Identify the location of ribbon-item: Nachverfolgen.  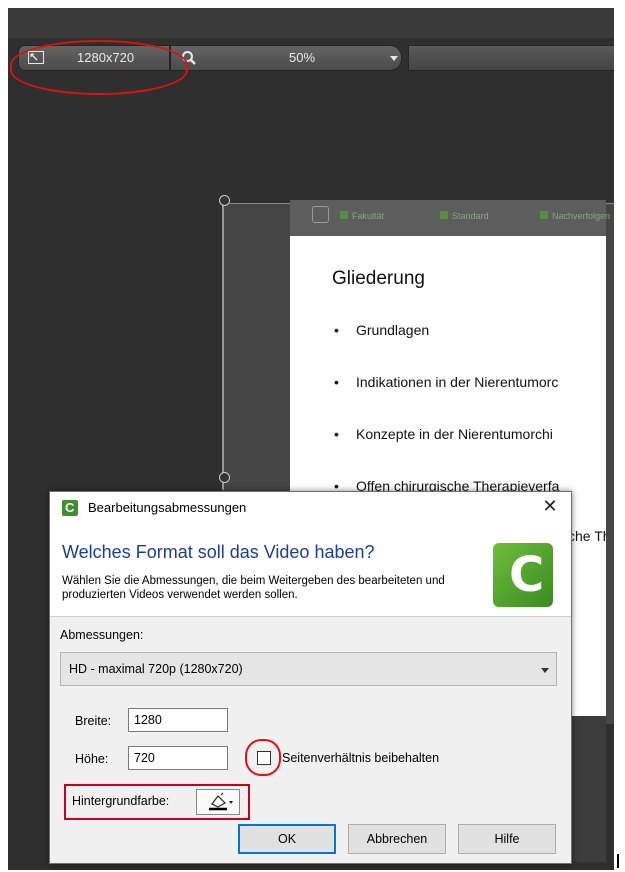
(575, 216).